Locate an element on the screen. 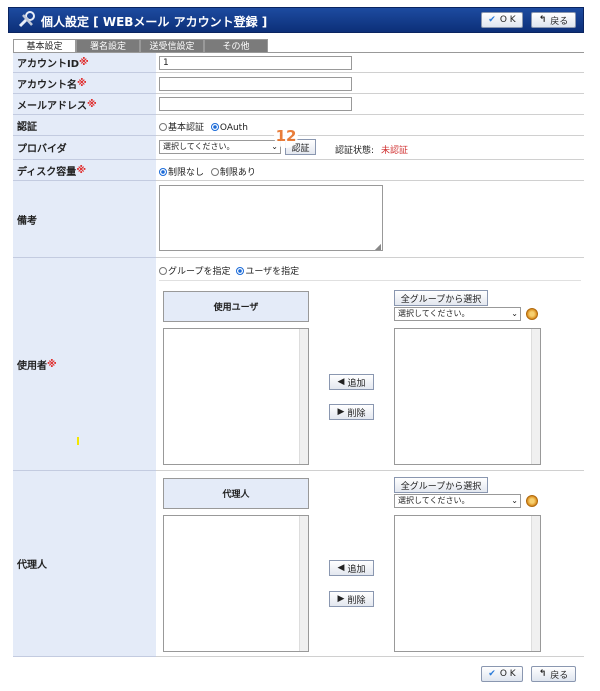  tab-signature: 署名設定 is located at coordinates (108, 46).